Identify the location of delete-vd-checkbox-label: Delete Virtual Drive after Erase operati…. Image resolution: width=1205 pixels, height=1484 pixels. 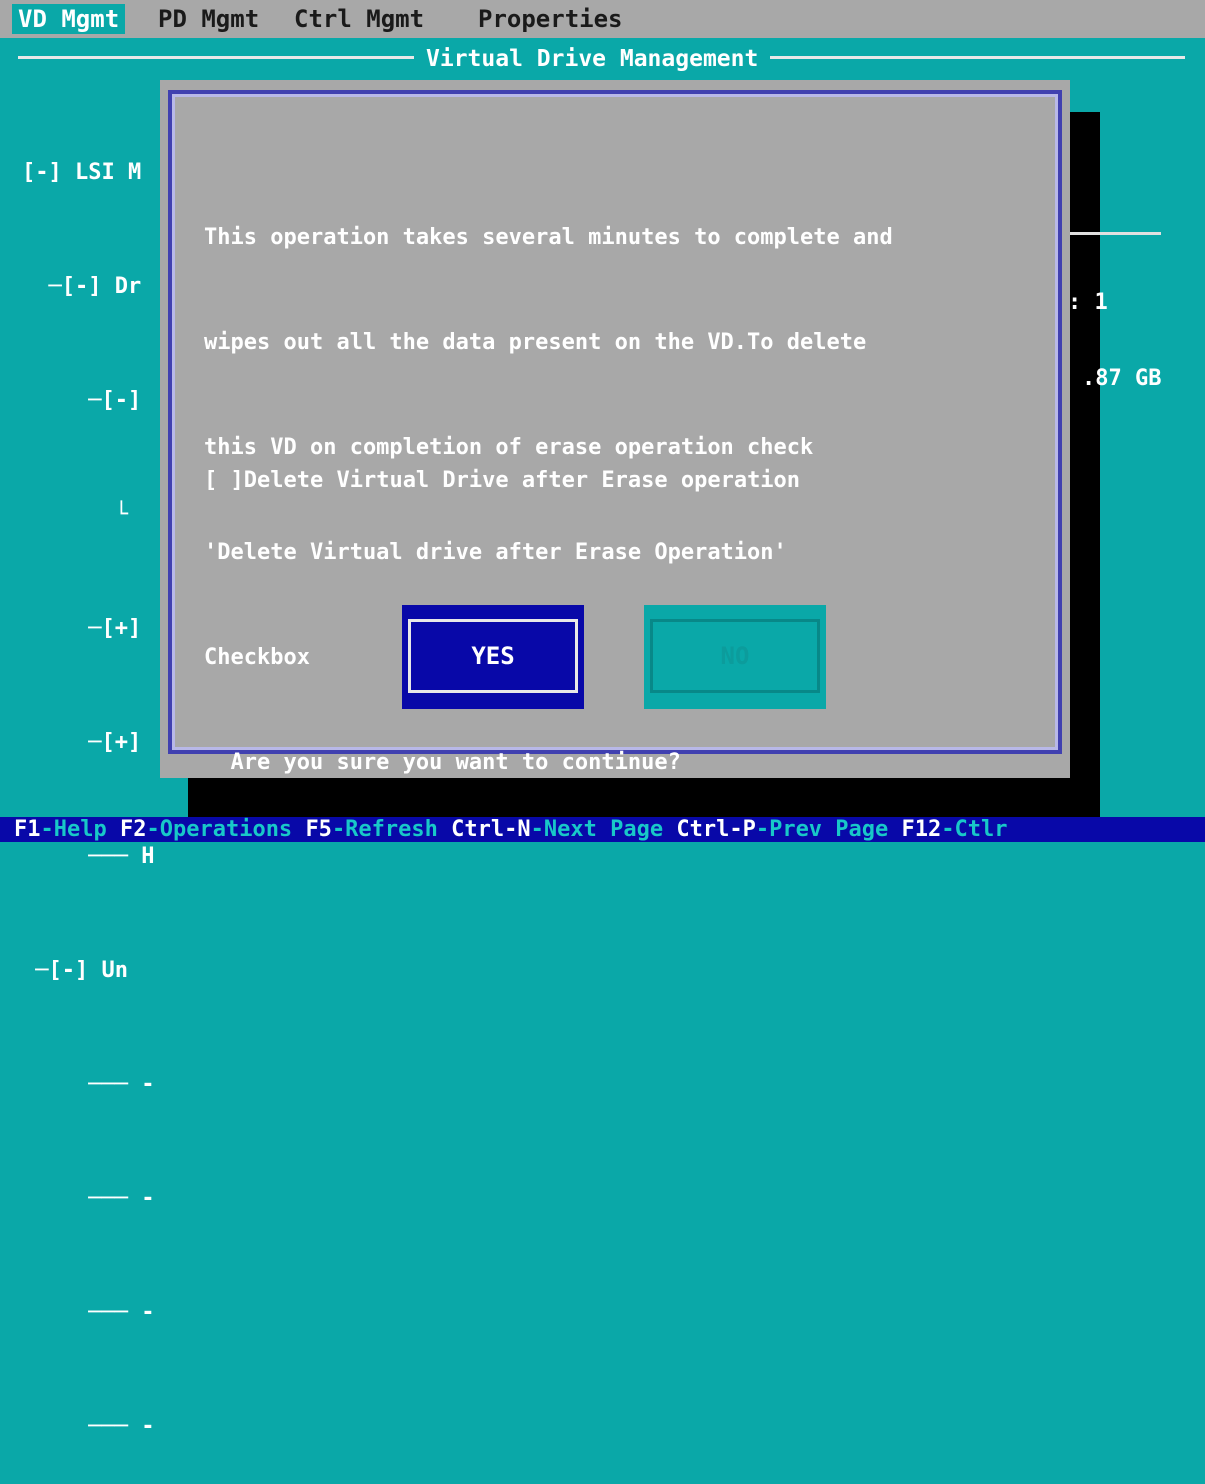
(522, 480).